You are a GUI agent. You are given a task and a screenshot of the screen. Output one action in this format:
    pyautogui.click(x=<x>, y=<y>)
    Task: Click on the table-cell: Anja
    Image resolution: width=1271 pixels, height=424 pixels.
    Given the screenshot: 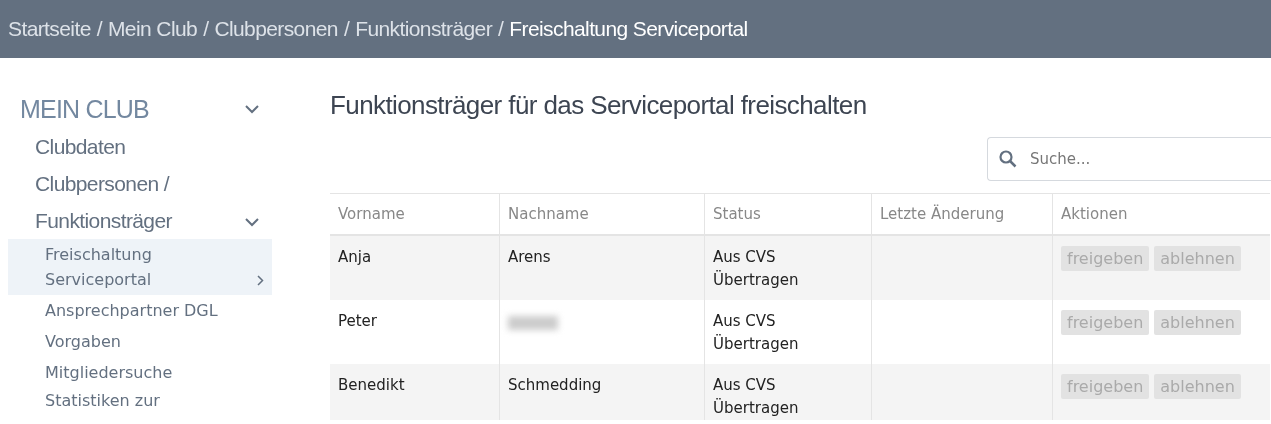 What is the action you would take?
    pyautogui.click(x=415, y=267)
    